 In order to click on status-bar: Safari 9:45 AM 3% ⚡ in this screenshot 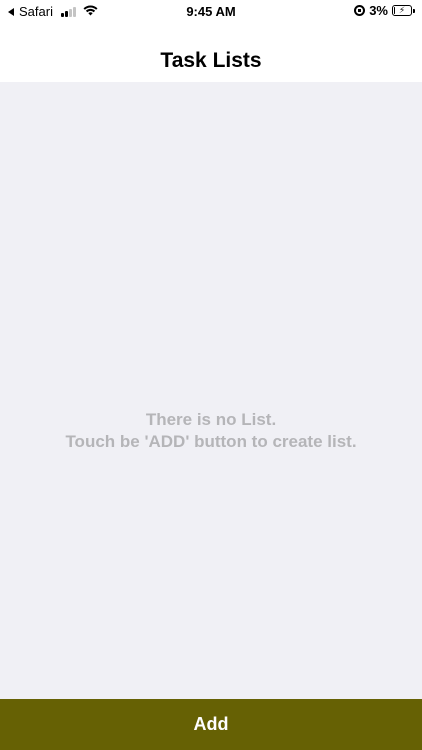, I will do `click(211, 12)`.